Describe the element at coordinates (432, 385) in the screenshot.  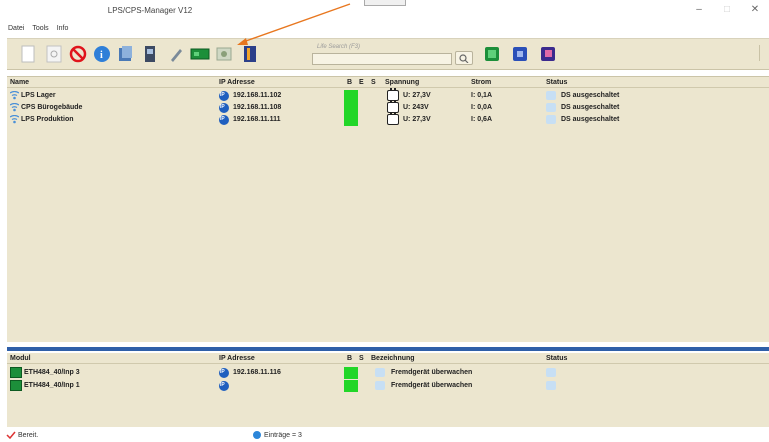
I see `module-bezeichnung: Fremdgerät überwachen` at that location.